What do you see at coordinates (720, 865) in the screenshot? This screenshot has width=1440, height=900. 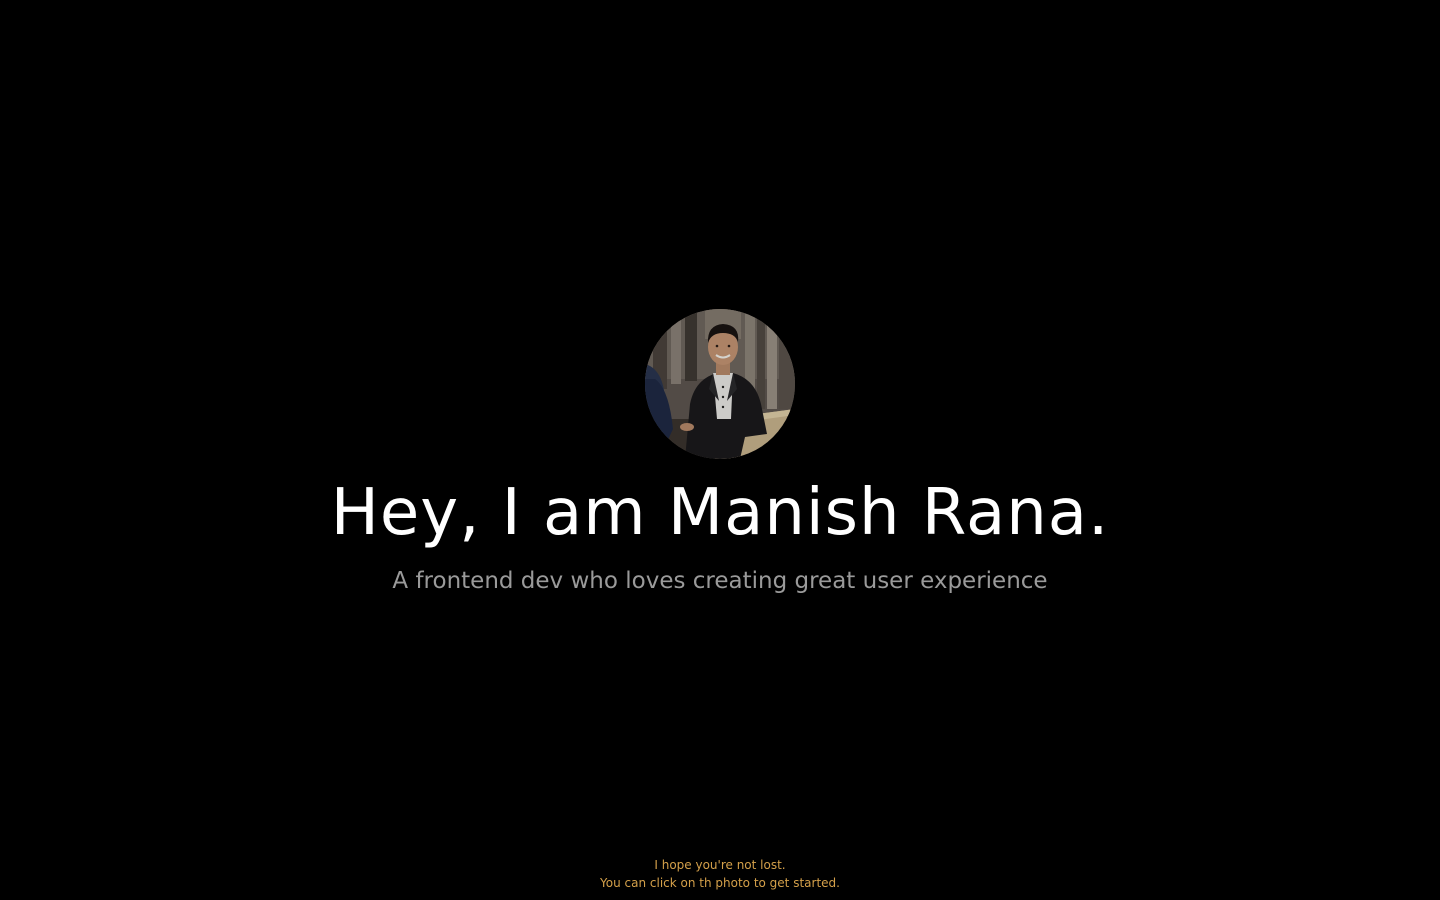 I see `hint-line-1: I hope you're not lost.` at bounding box center [720, 865].